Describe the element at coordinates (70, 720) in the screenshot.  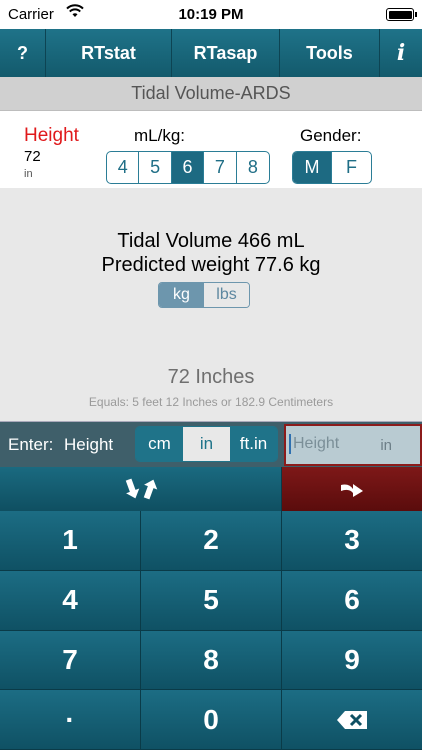
I see `key-decimal: ·` at that location.